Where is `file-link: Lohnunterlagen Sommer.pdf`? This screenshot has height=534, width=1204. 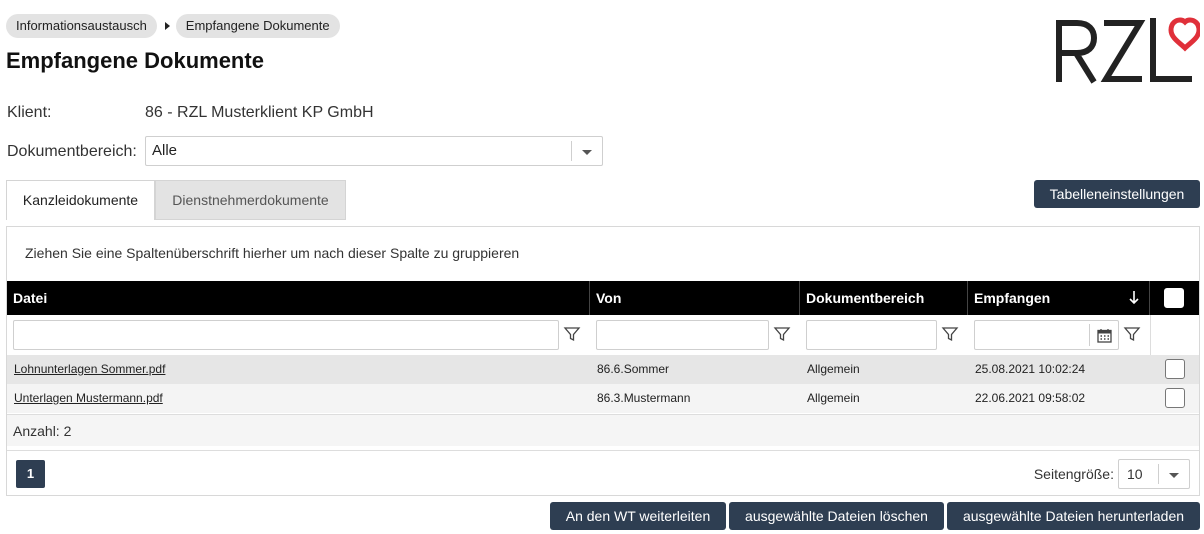 file-link: Lohnunterlagen Sommer.pdf is located at coordinates (89, 369).